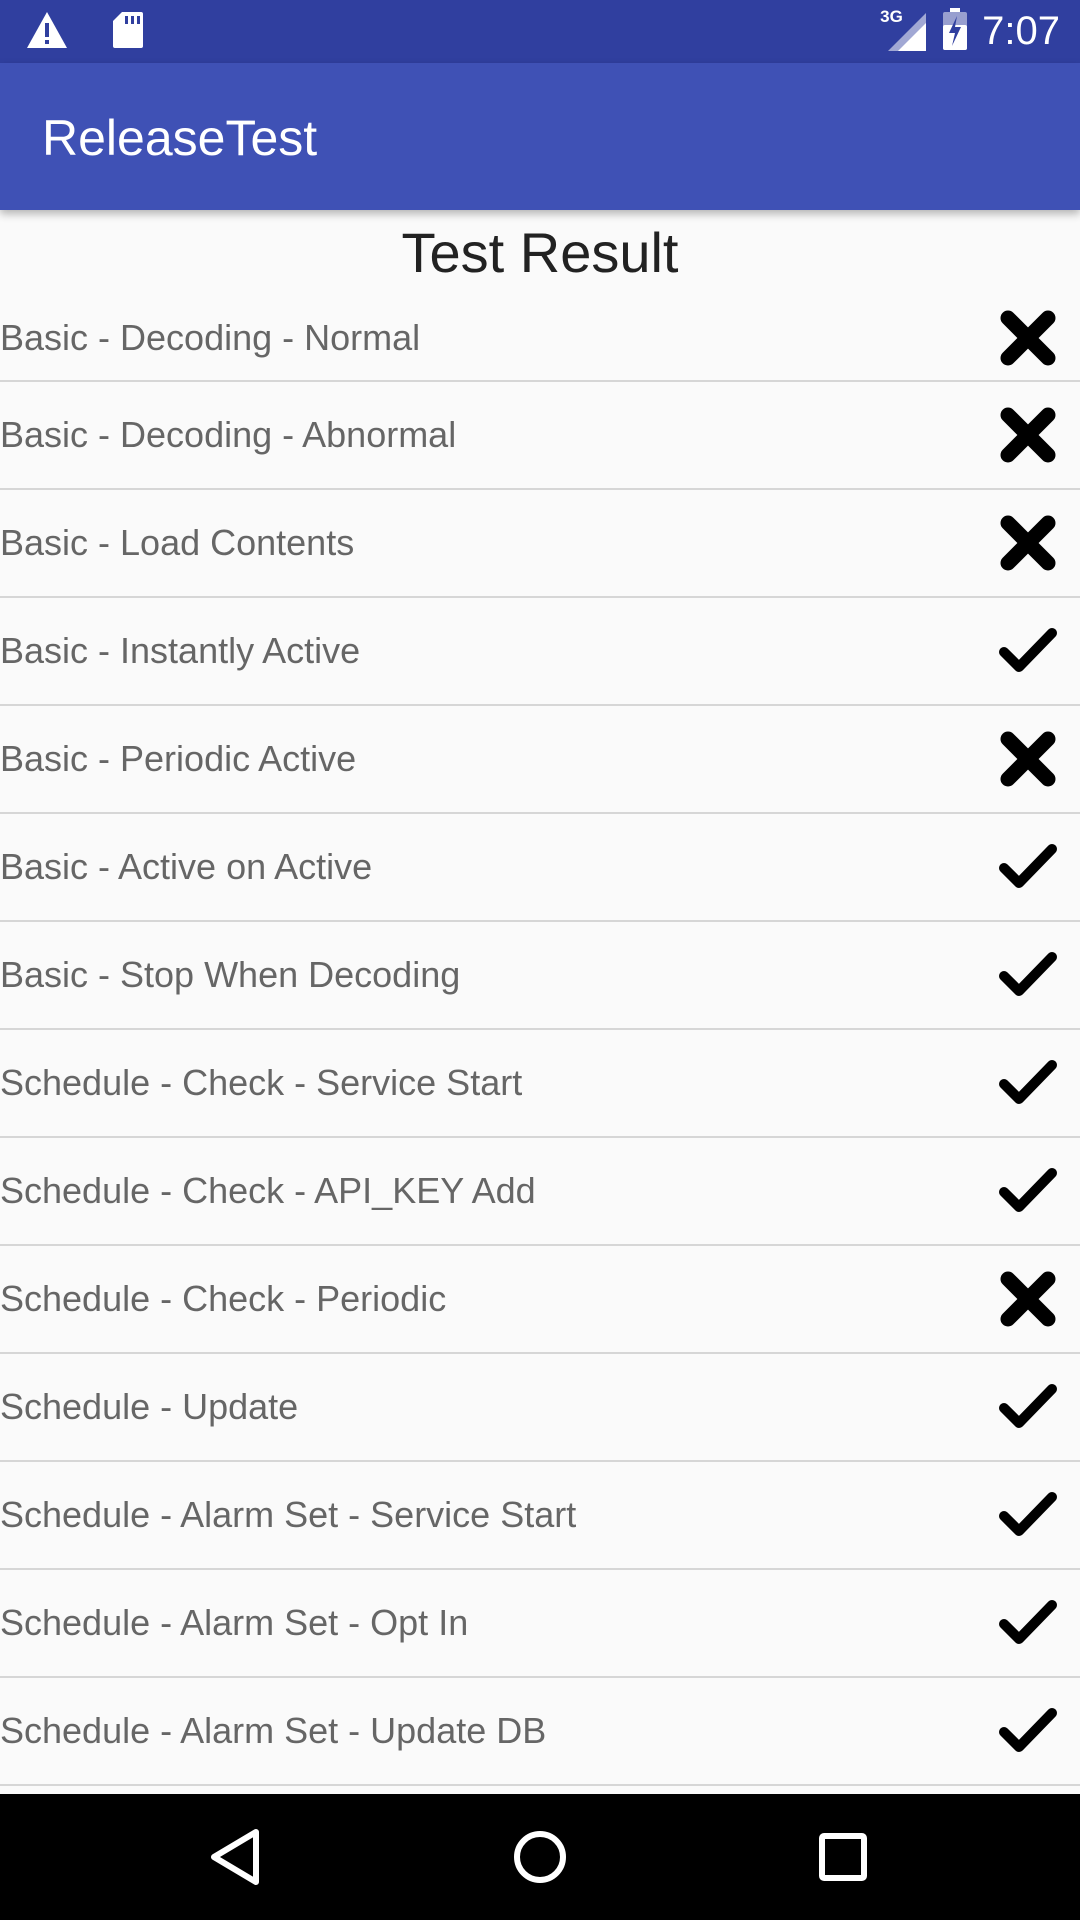 The image size is (1080, 1920). Describe the element at coordinates (540, 544) in the screenshot. I see `list-item: Basic - Load Contents` at that location.